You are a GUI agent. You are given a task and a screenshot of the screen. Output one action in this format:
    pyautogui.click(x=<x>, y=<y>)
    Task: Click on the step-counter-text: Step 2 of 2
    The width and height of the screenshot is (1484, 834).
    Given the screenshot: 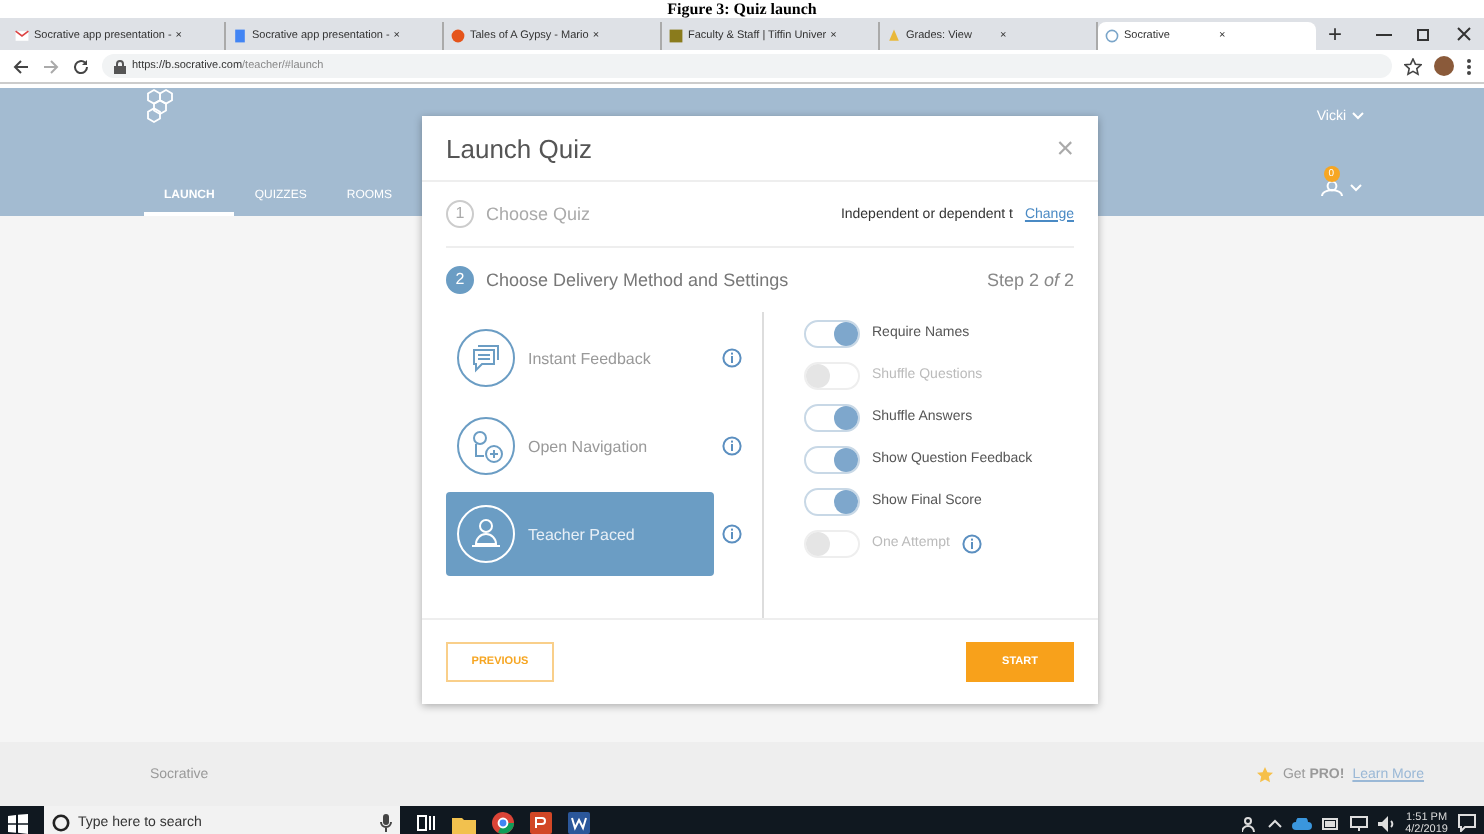 What is the action you would take?
    pyautogui.click(x=1030, y=280)
    